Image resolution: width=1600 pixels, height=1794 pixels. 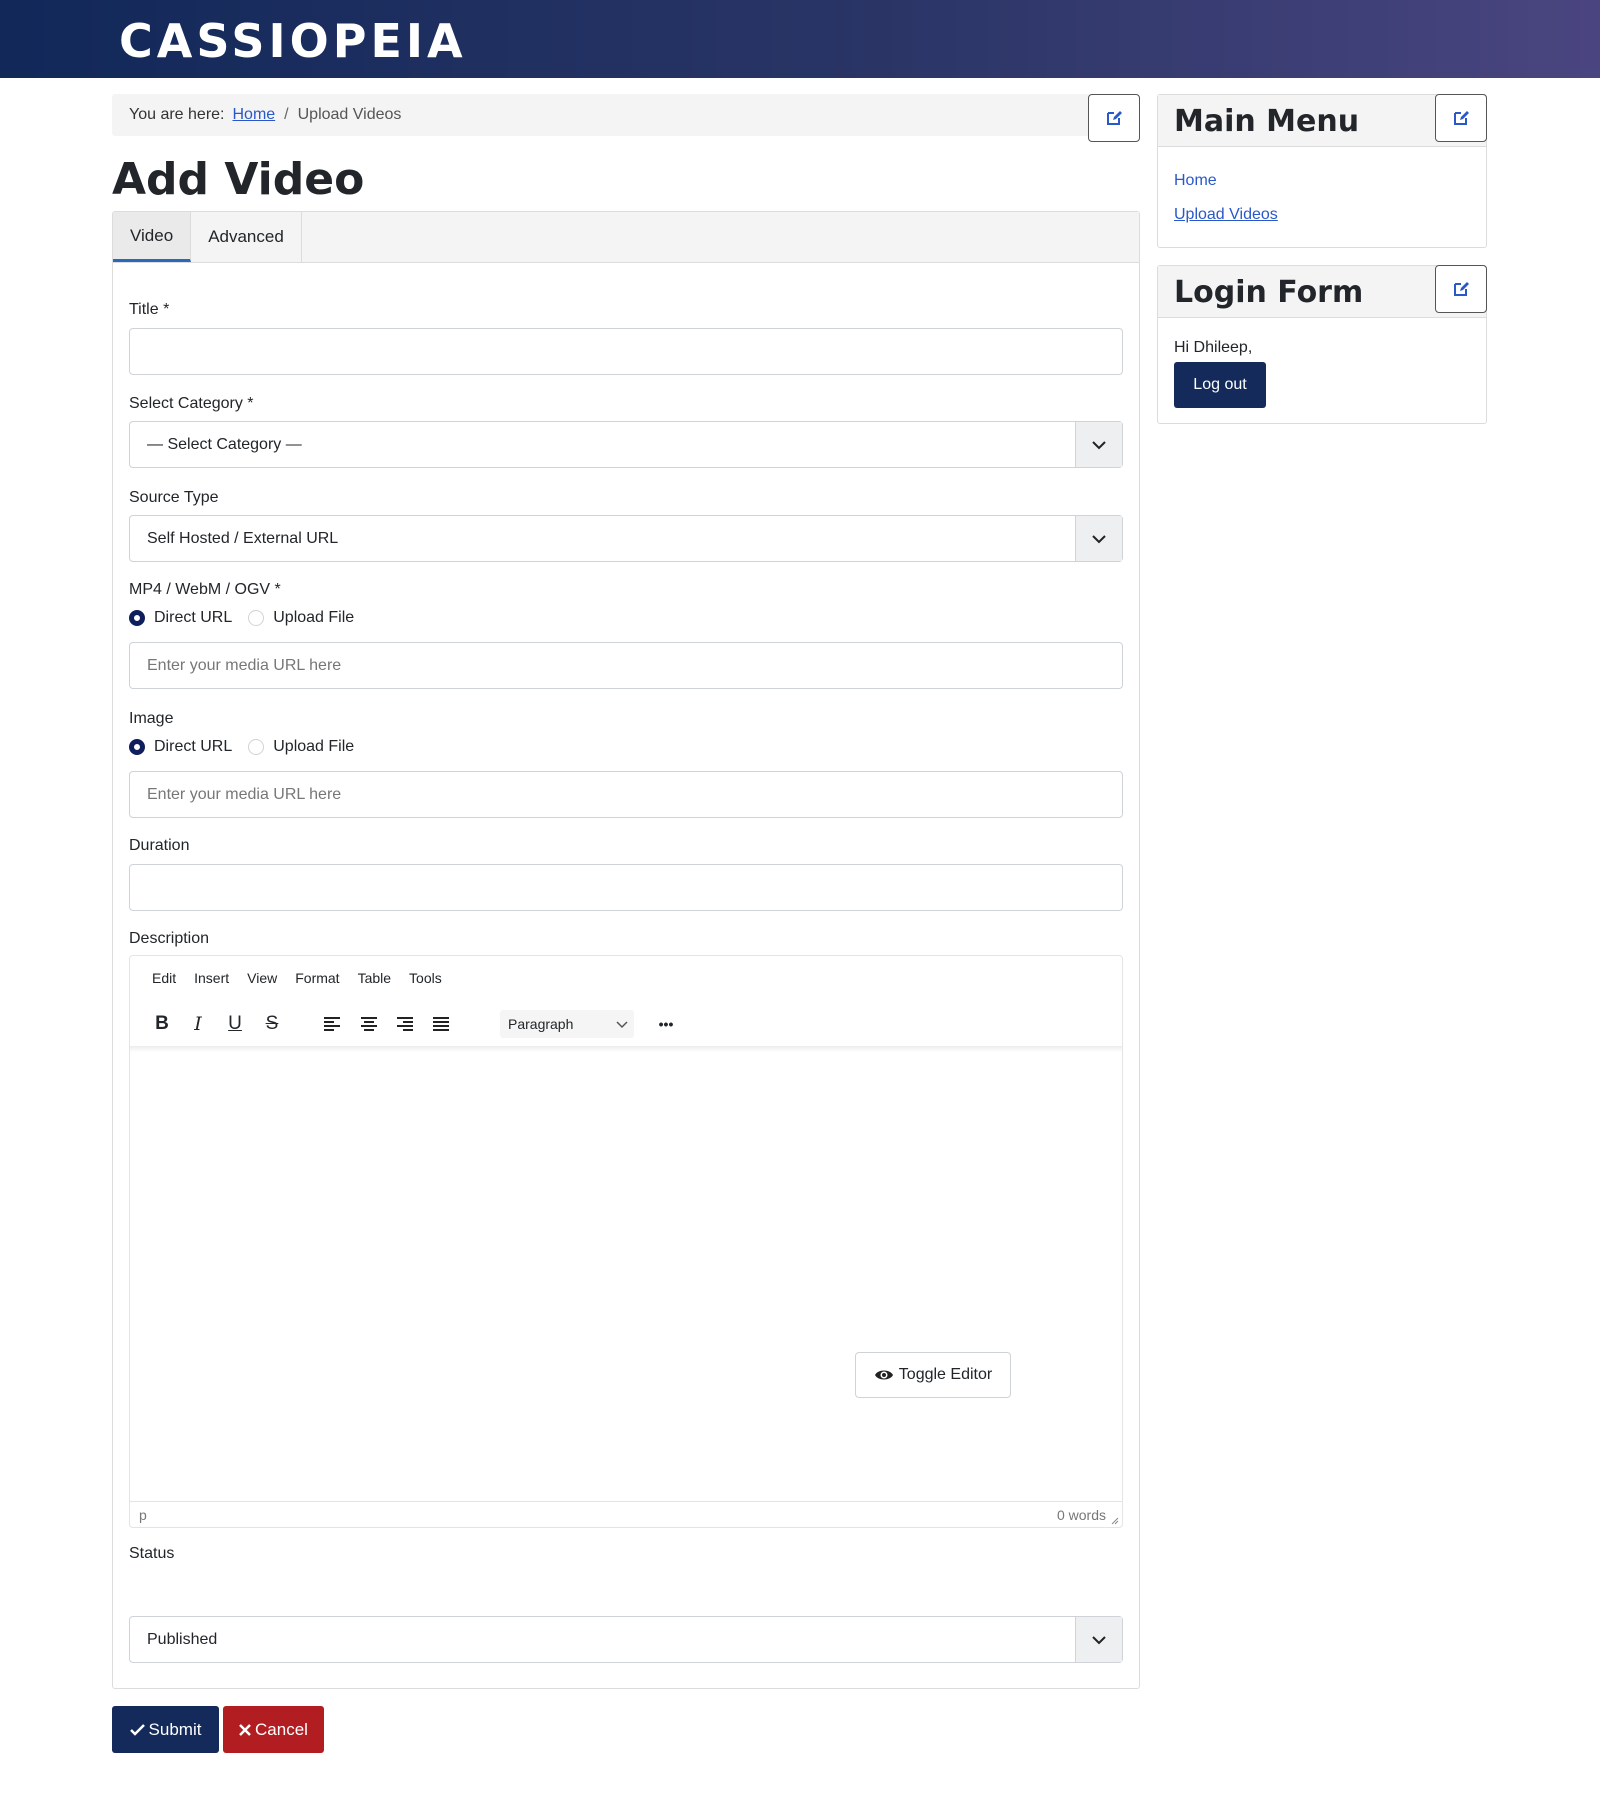 What do you see at coordinates (151, 718) in the screenshot?
I see `image-label: Image` at bounding box center [151, 718].